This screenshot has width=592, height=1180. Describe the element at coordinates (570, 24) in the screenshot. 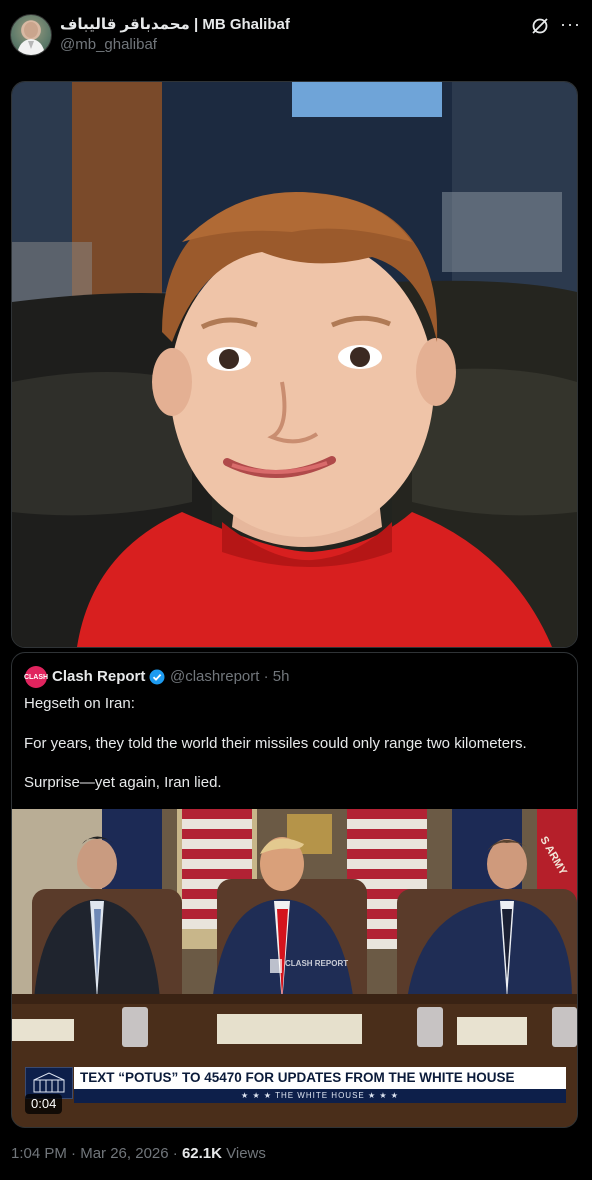

I see `more-icon: ···` at that location.